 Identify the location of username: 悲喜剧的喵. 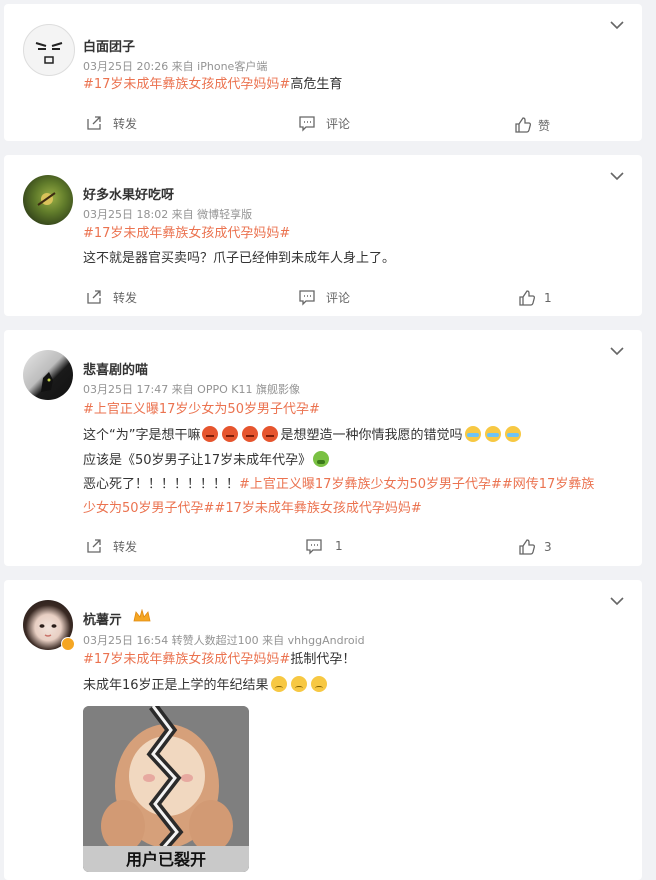
(115, 368).